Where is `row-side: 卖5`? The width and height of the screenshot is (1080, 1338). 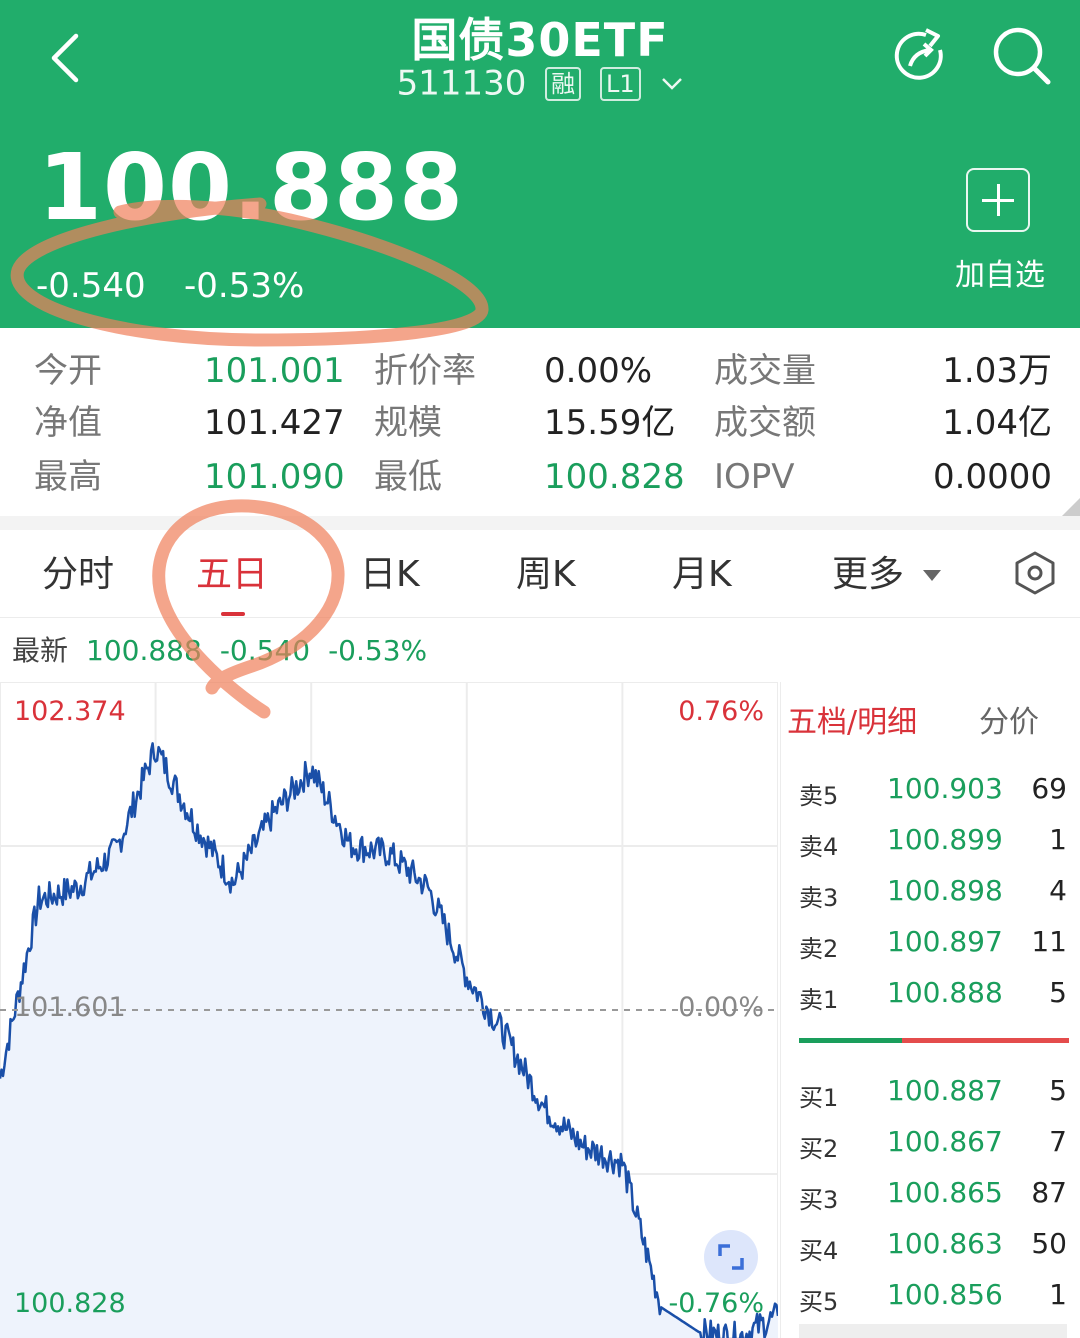
row-side: 卖5 is located at coordinates (819, 796).